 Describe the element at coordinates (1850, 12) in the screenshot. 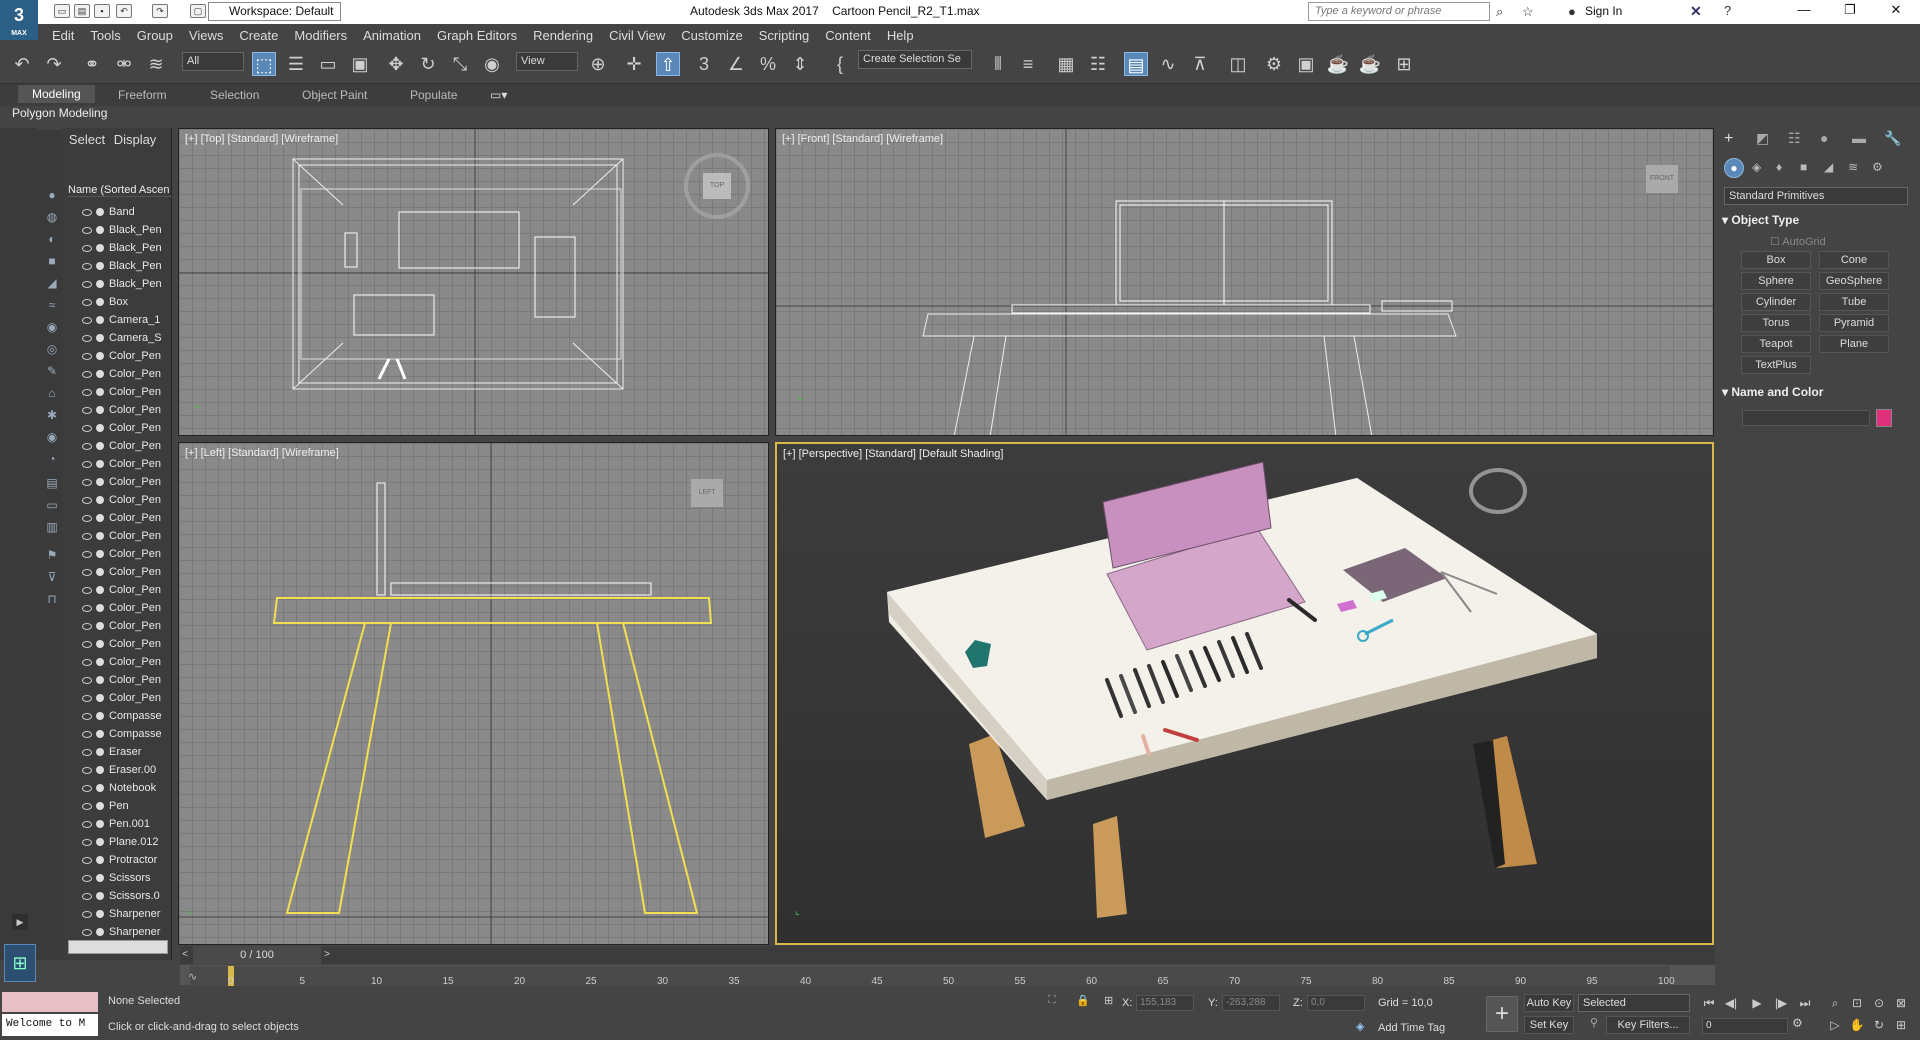

I see `maximize-button: ❐` at that location.